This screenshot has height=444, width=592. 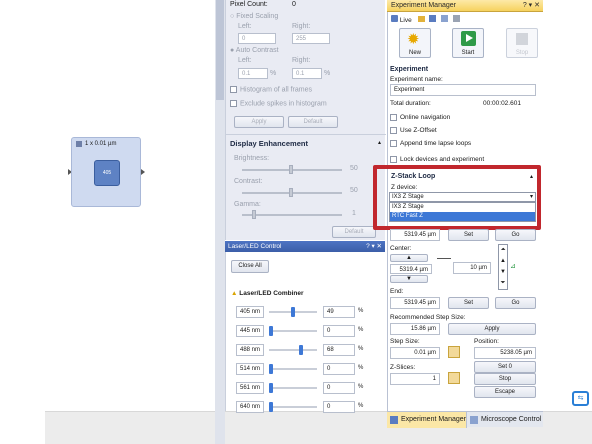 I want to click on save-icon, so click(x=433, y=18).